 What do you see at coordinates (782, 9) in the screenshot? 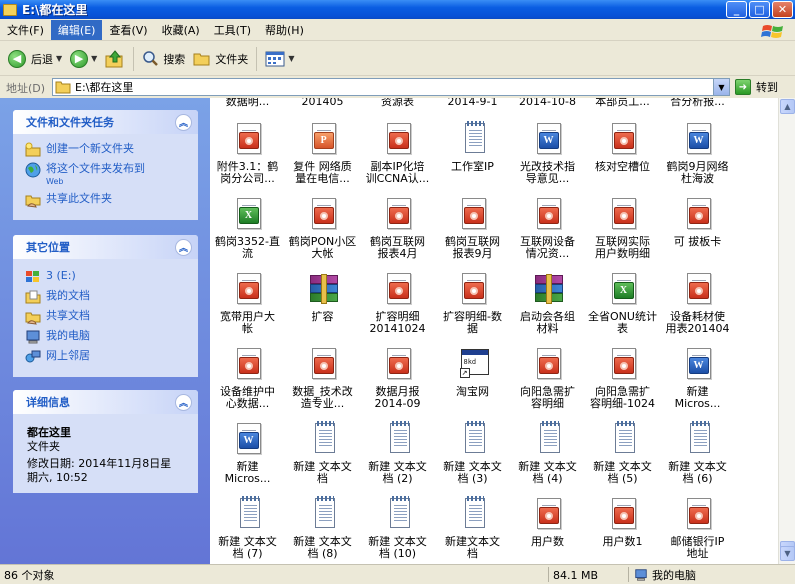
I see `close-button: ✕` at bounding box center [782, 9].